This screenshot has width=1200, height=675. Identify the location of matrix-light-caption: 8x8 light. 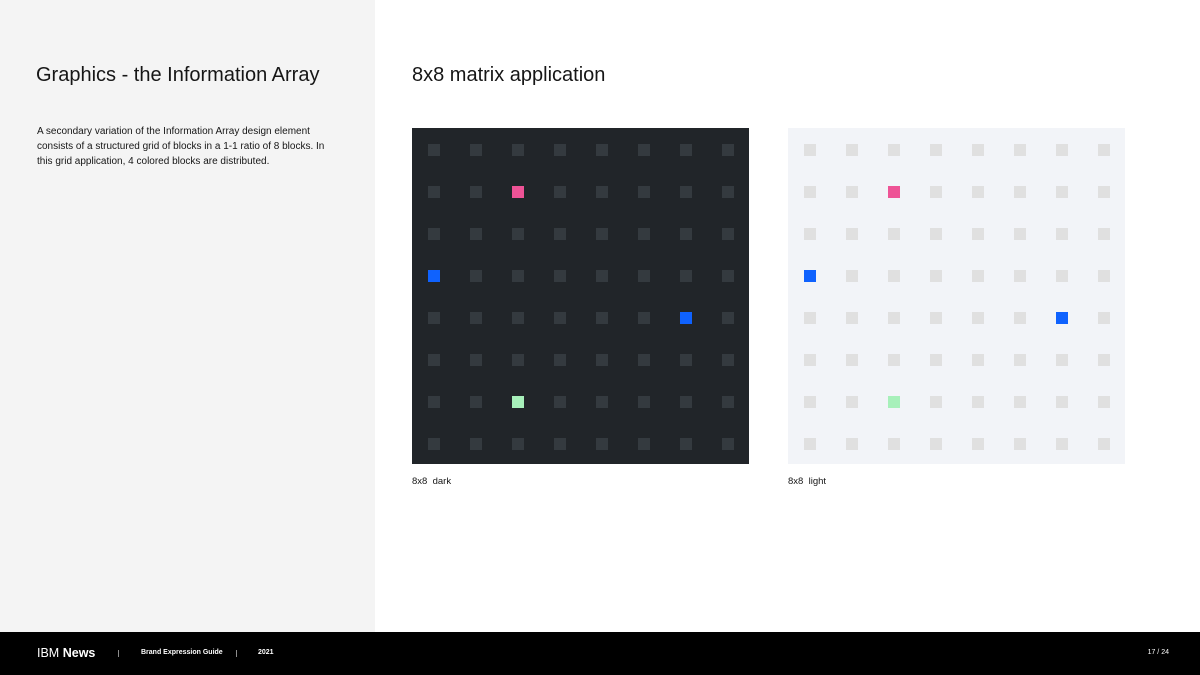
(807, 481).